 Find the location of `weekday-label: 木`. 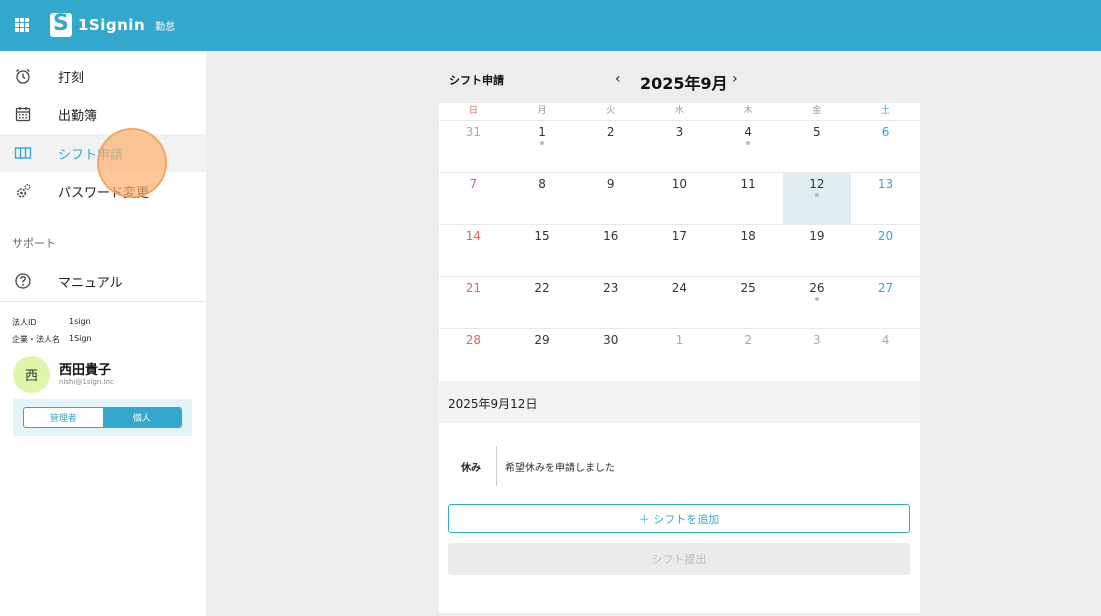

weekday-label: 木 is located at coordinates (748, 111).